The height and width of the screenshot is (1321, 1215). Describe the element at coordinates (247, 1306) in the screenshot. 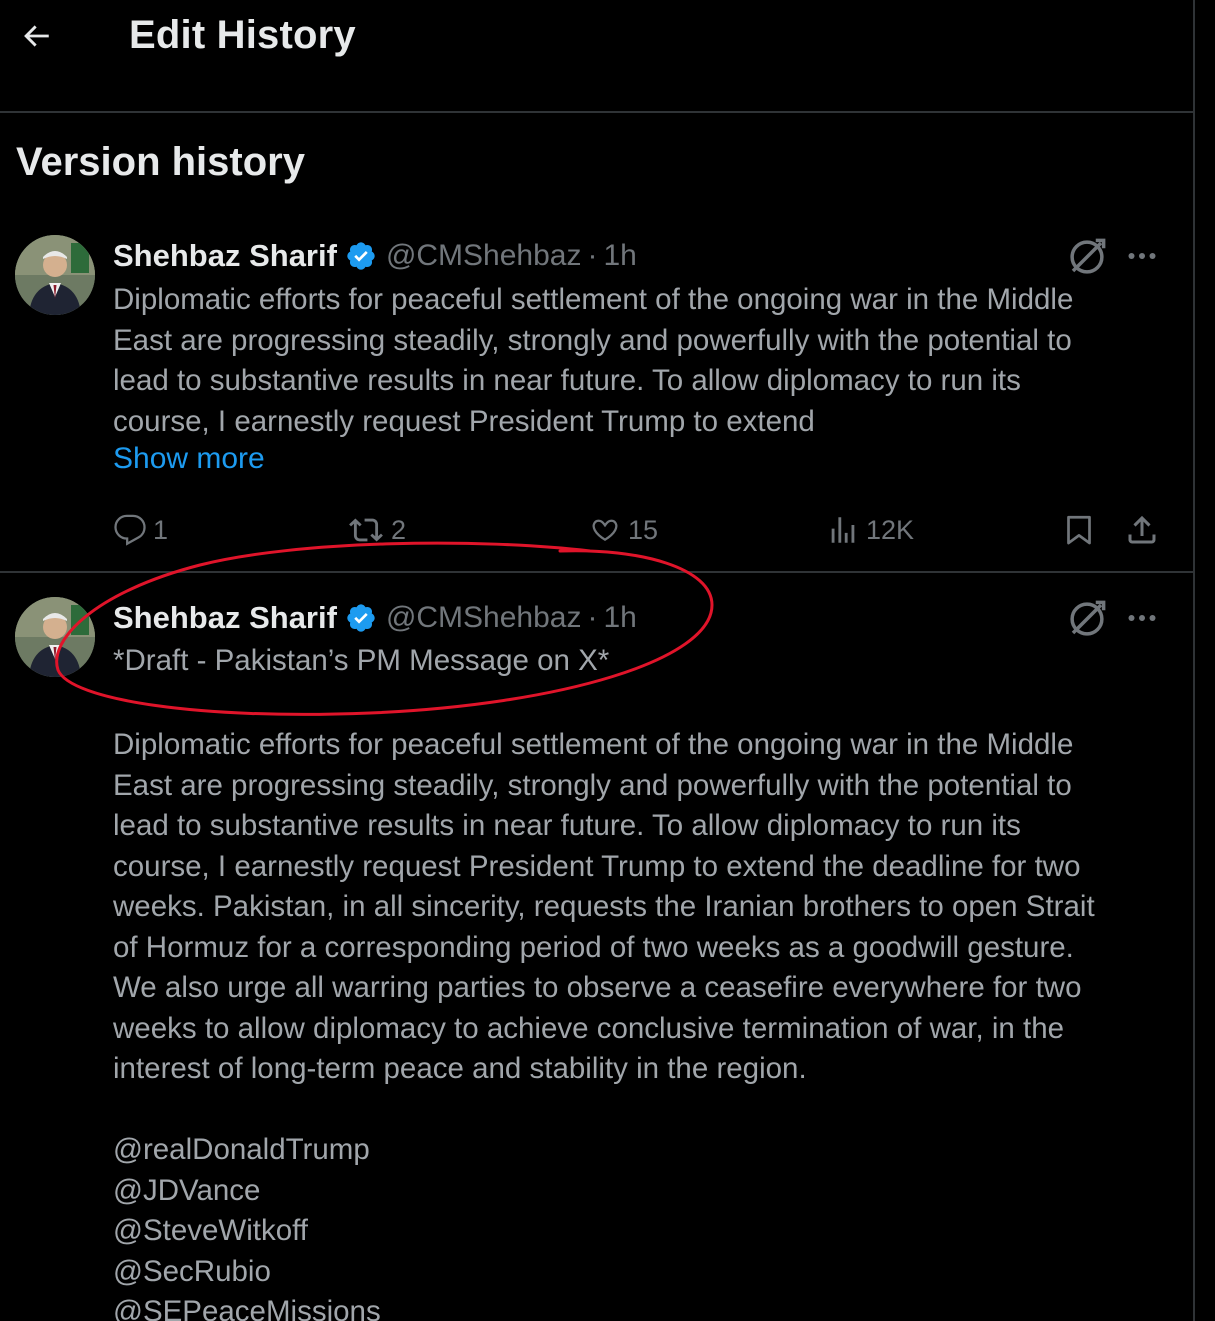

I see `mention-link: @SEPeaceMissions` at that location.